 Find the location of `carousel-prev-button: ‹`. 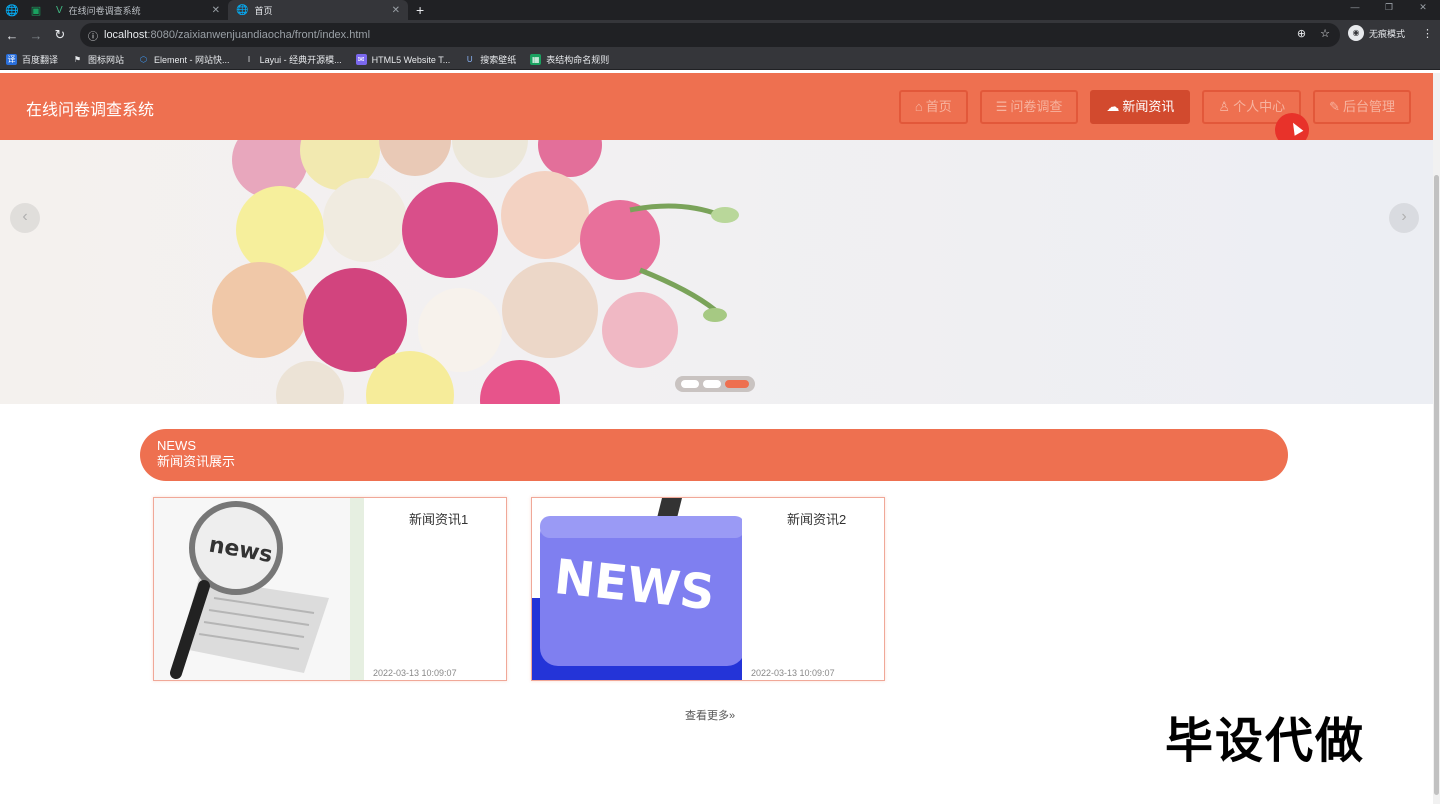

carousel-prev-button: ‹ is located at coordinates (25, 218).